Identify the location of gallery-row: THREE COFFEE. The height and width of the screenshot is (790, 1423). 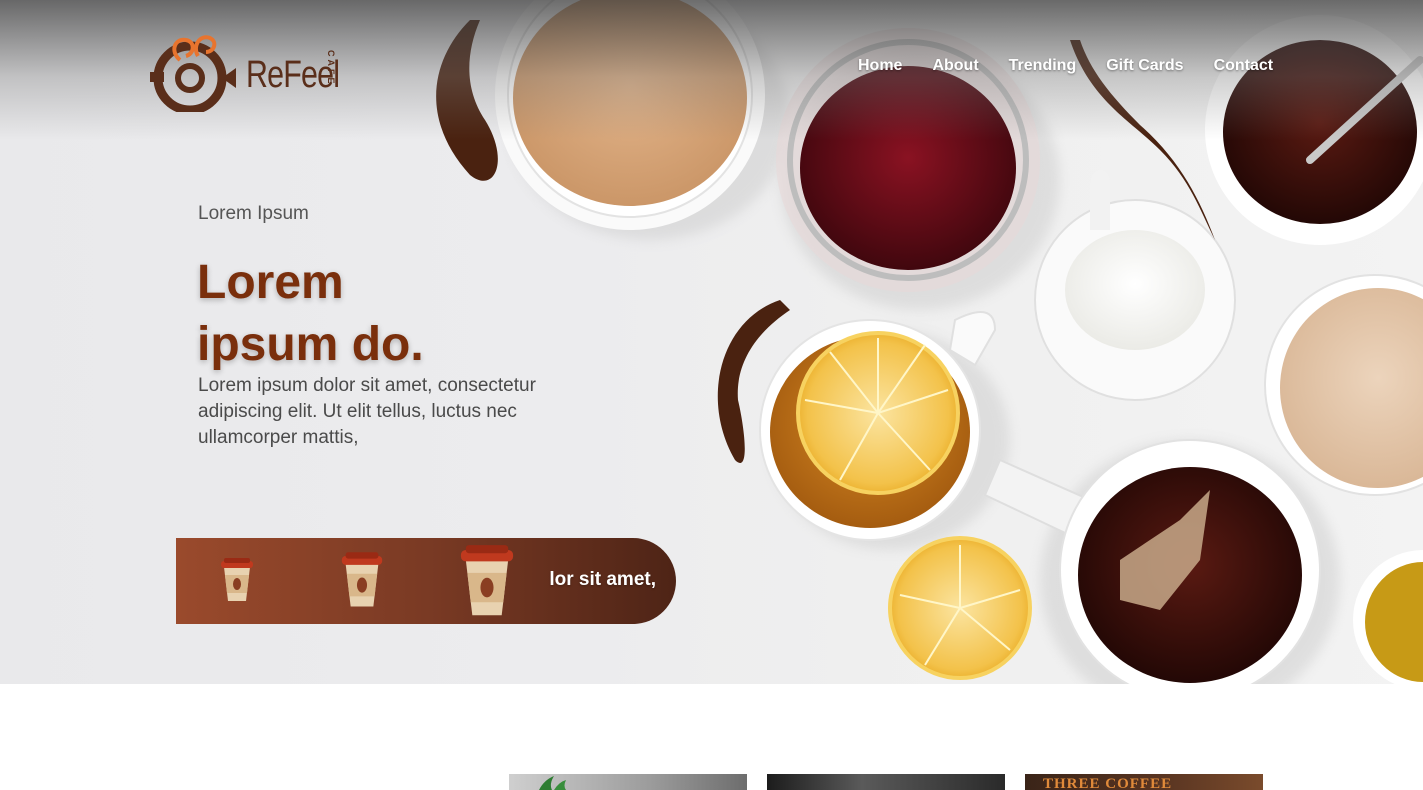
(711, 782).